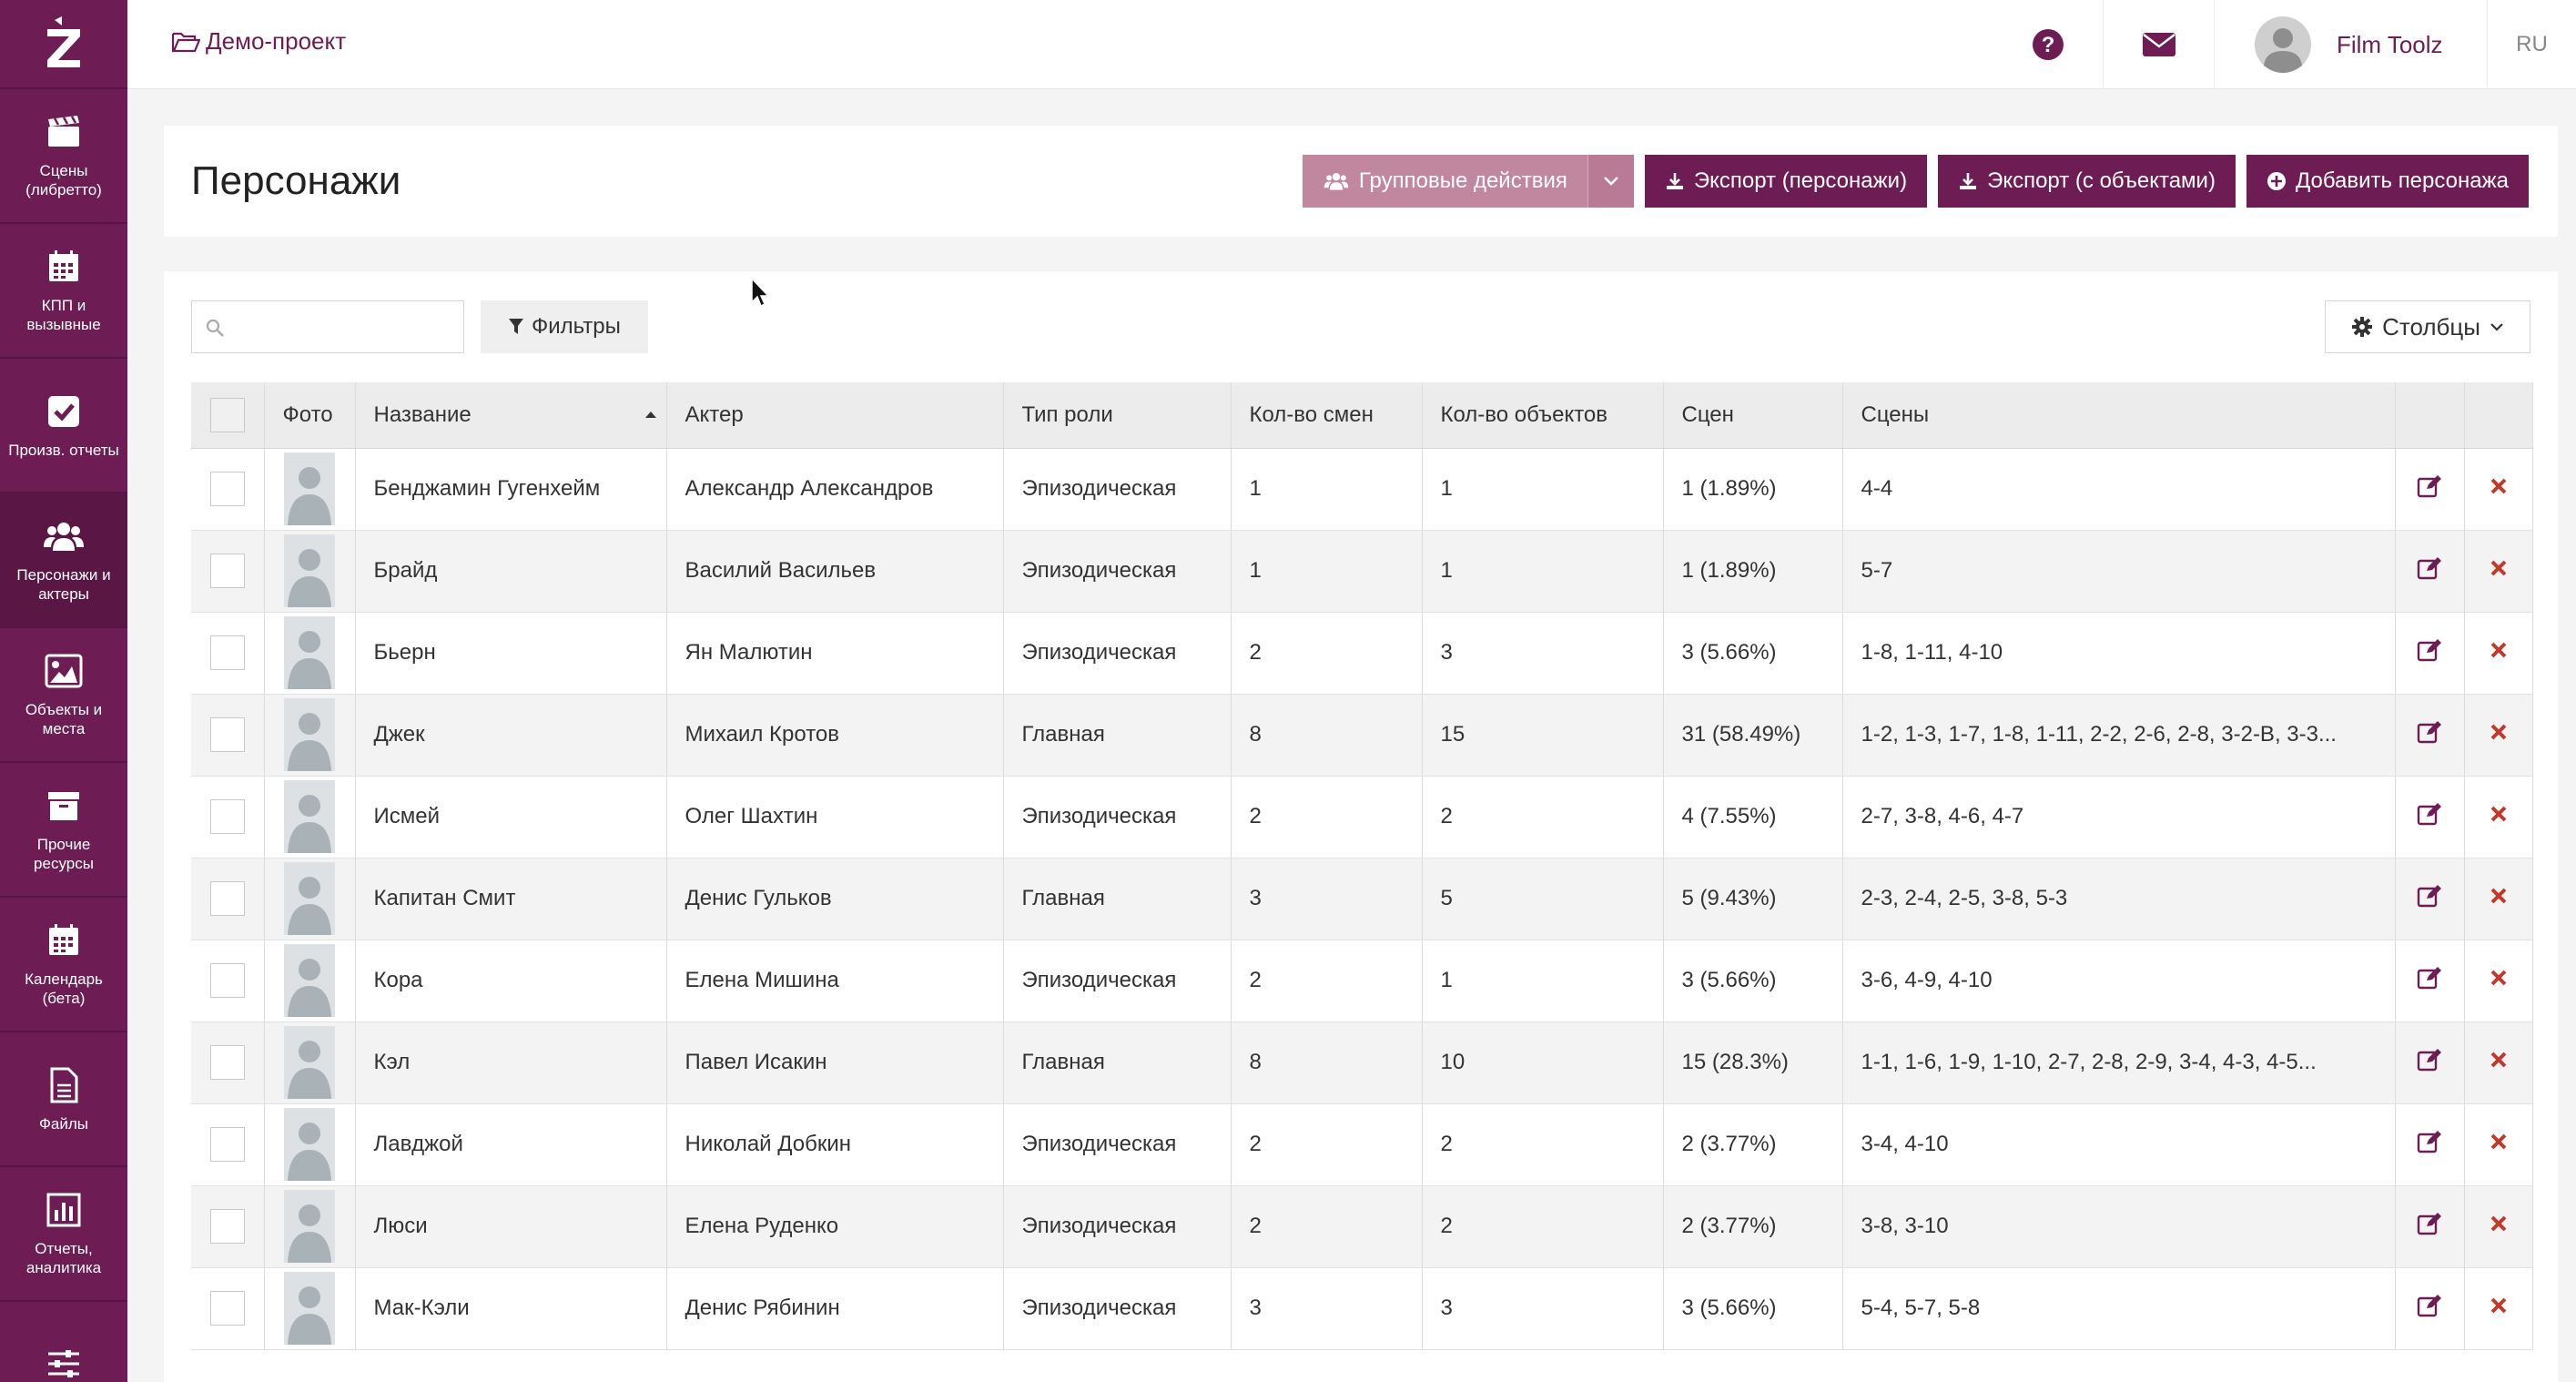 This screenshot has height=1382, width=2576. Describe the element at coordinates (63, 1099) in the screenshot. I see `sidebar-item-files: Файлы` at that location.